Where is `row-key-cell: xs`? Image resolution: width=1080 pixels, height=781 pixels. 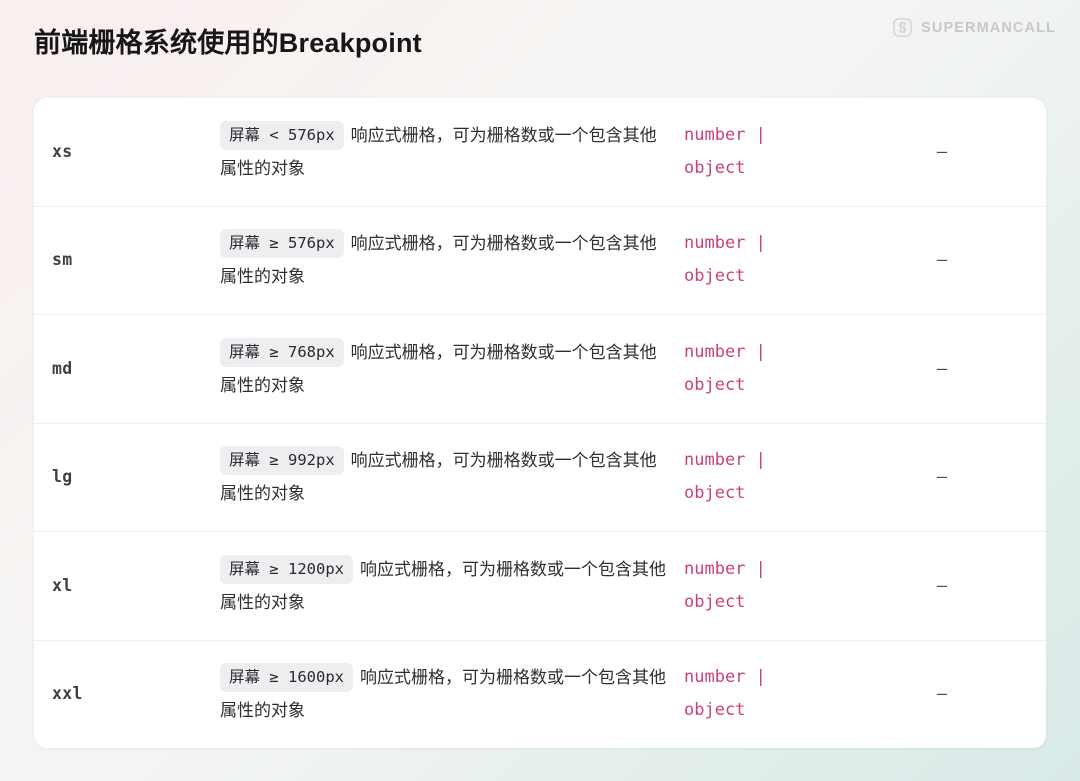 row-key-cell: xs is located at coordinates (127, 152).